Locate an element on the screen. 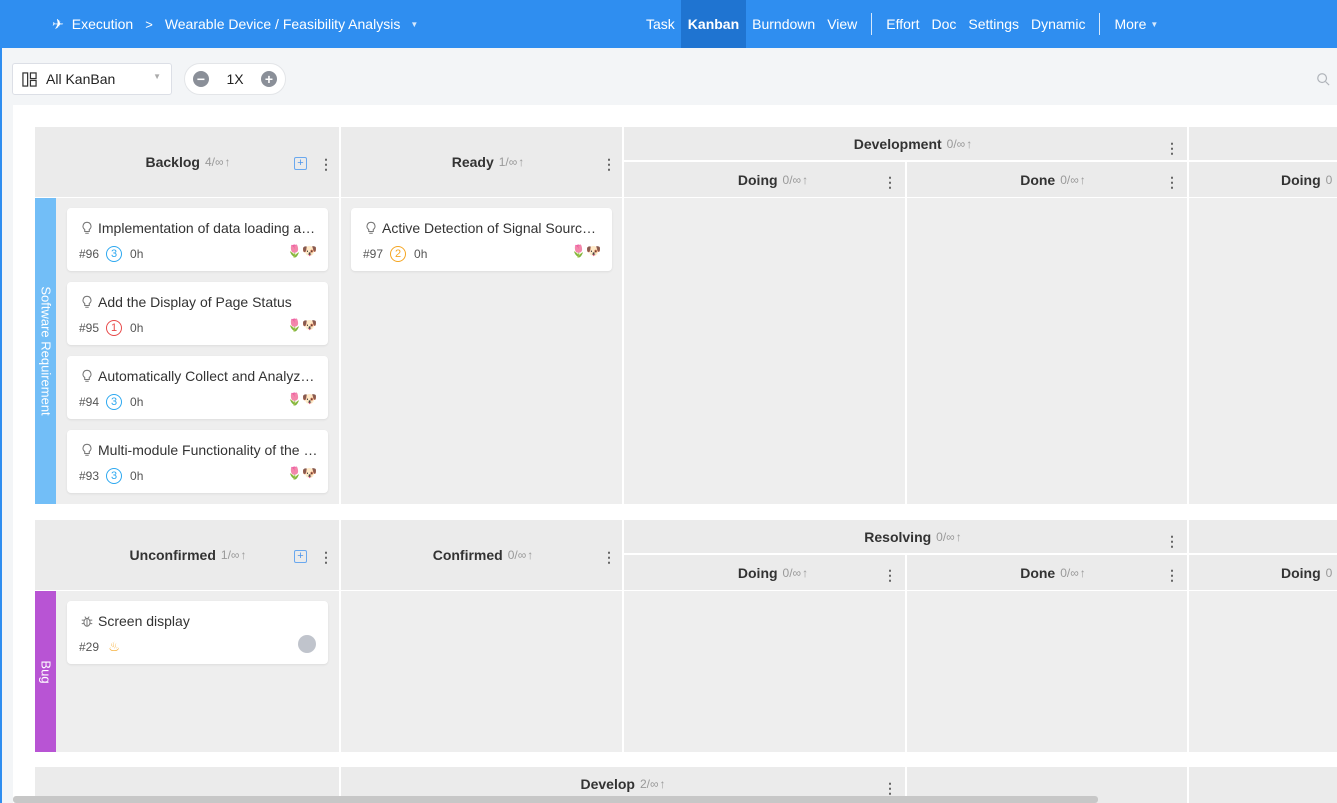  tab-doc: Doc is located at coordinates (943, 24).